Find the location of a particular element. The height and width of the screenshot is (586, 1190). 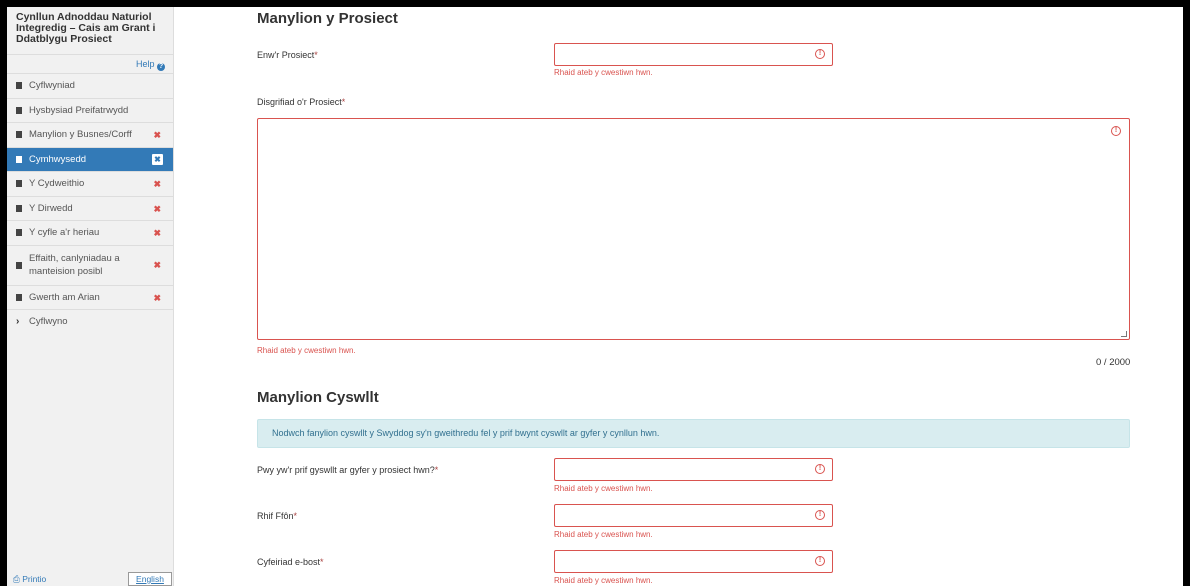

phone-label-text: Rhif Ffôn is located at coordinates (275, 516).